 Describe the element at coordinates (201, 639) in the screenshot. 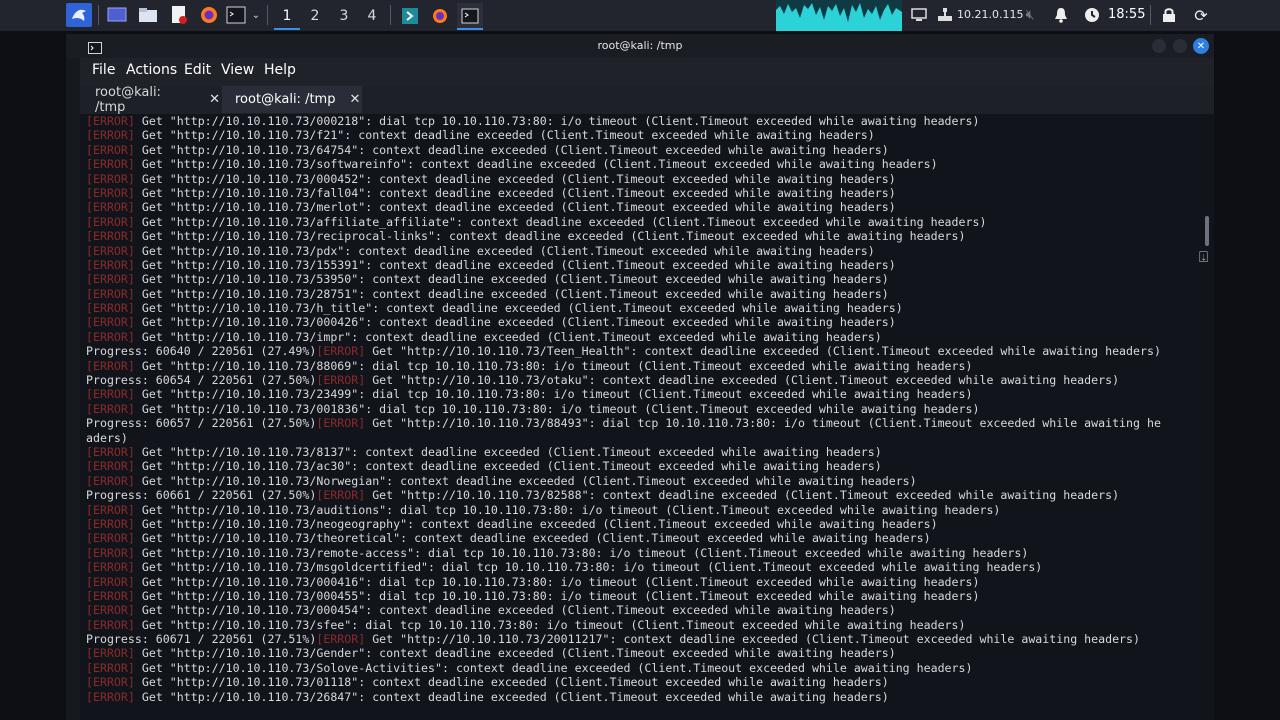

I see `progress-text: Progress: 60671 / 220561 (27.51%)` at that location.